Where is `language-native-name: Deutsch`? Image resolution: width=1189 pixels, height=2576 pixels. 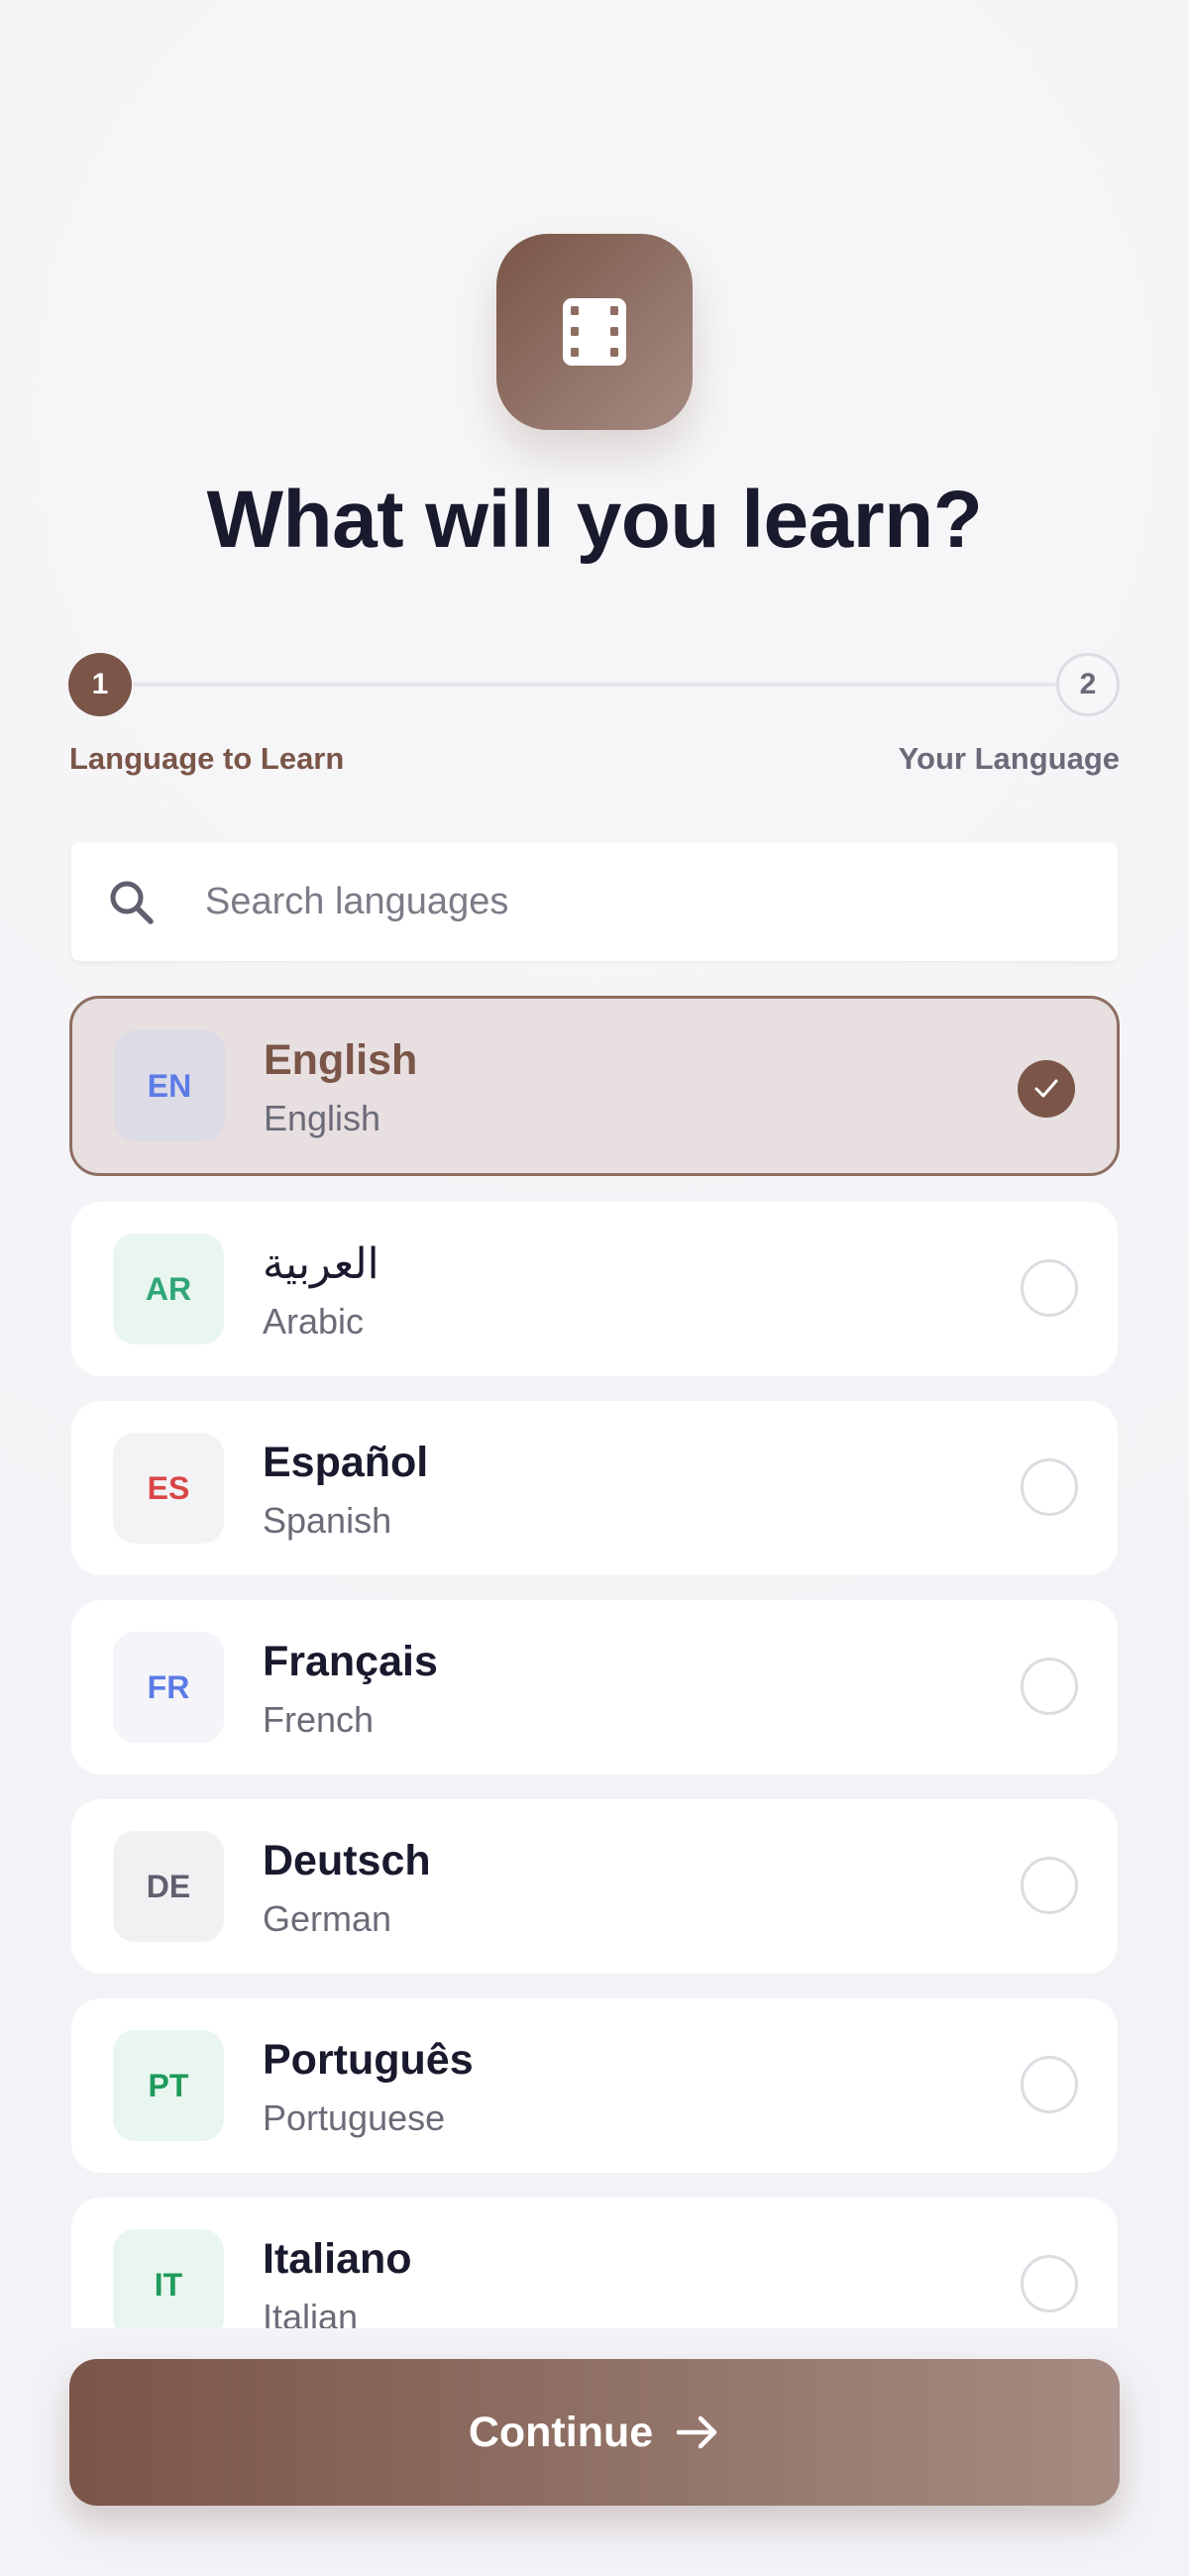 language-native-name: Deutsch is located at coordinates (347, 1861).